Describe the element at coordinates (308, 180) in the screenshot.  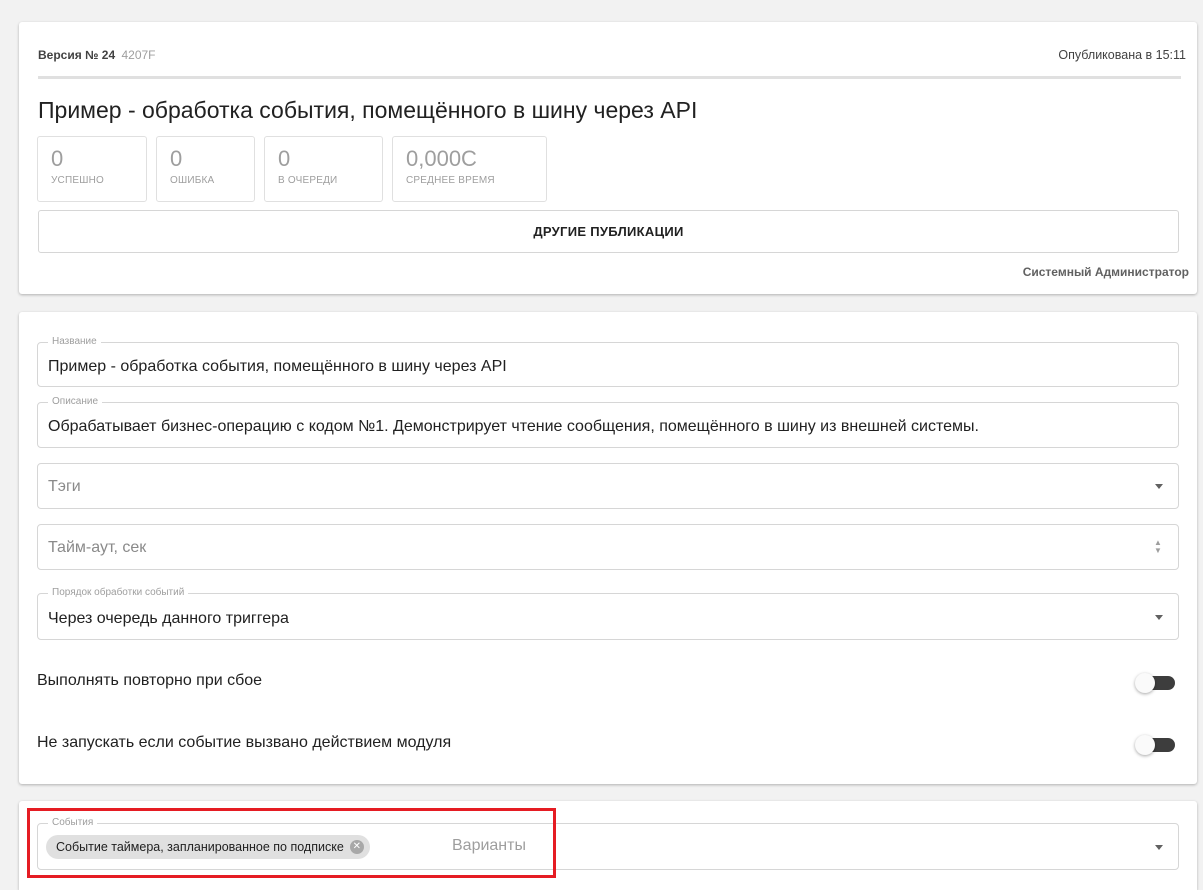
I see `stat-label: В ОЧЕРЕДИ` at that location.